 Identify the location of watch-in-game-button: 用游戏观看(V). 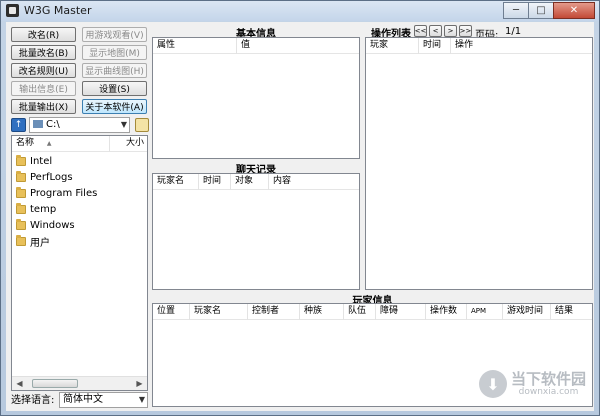
(114, 34).